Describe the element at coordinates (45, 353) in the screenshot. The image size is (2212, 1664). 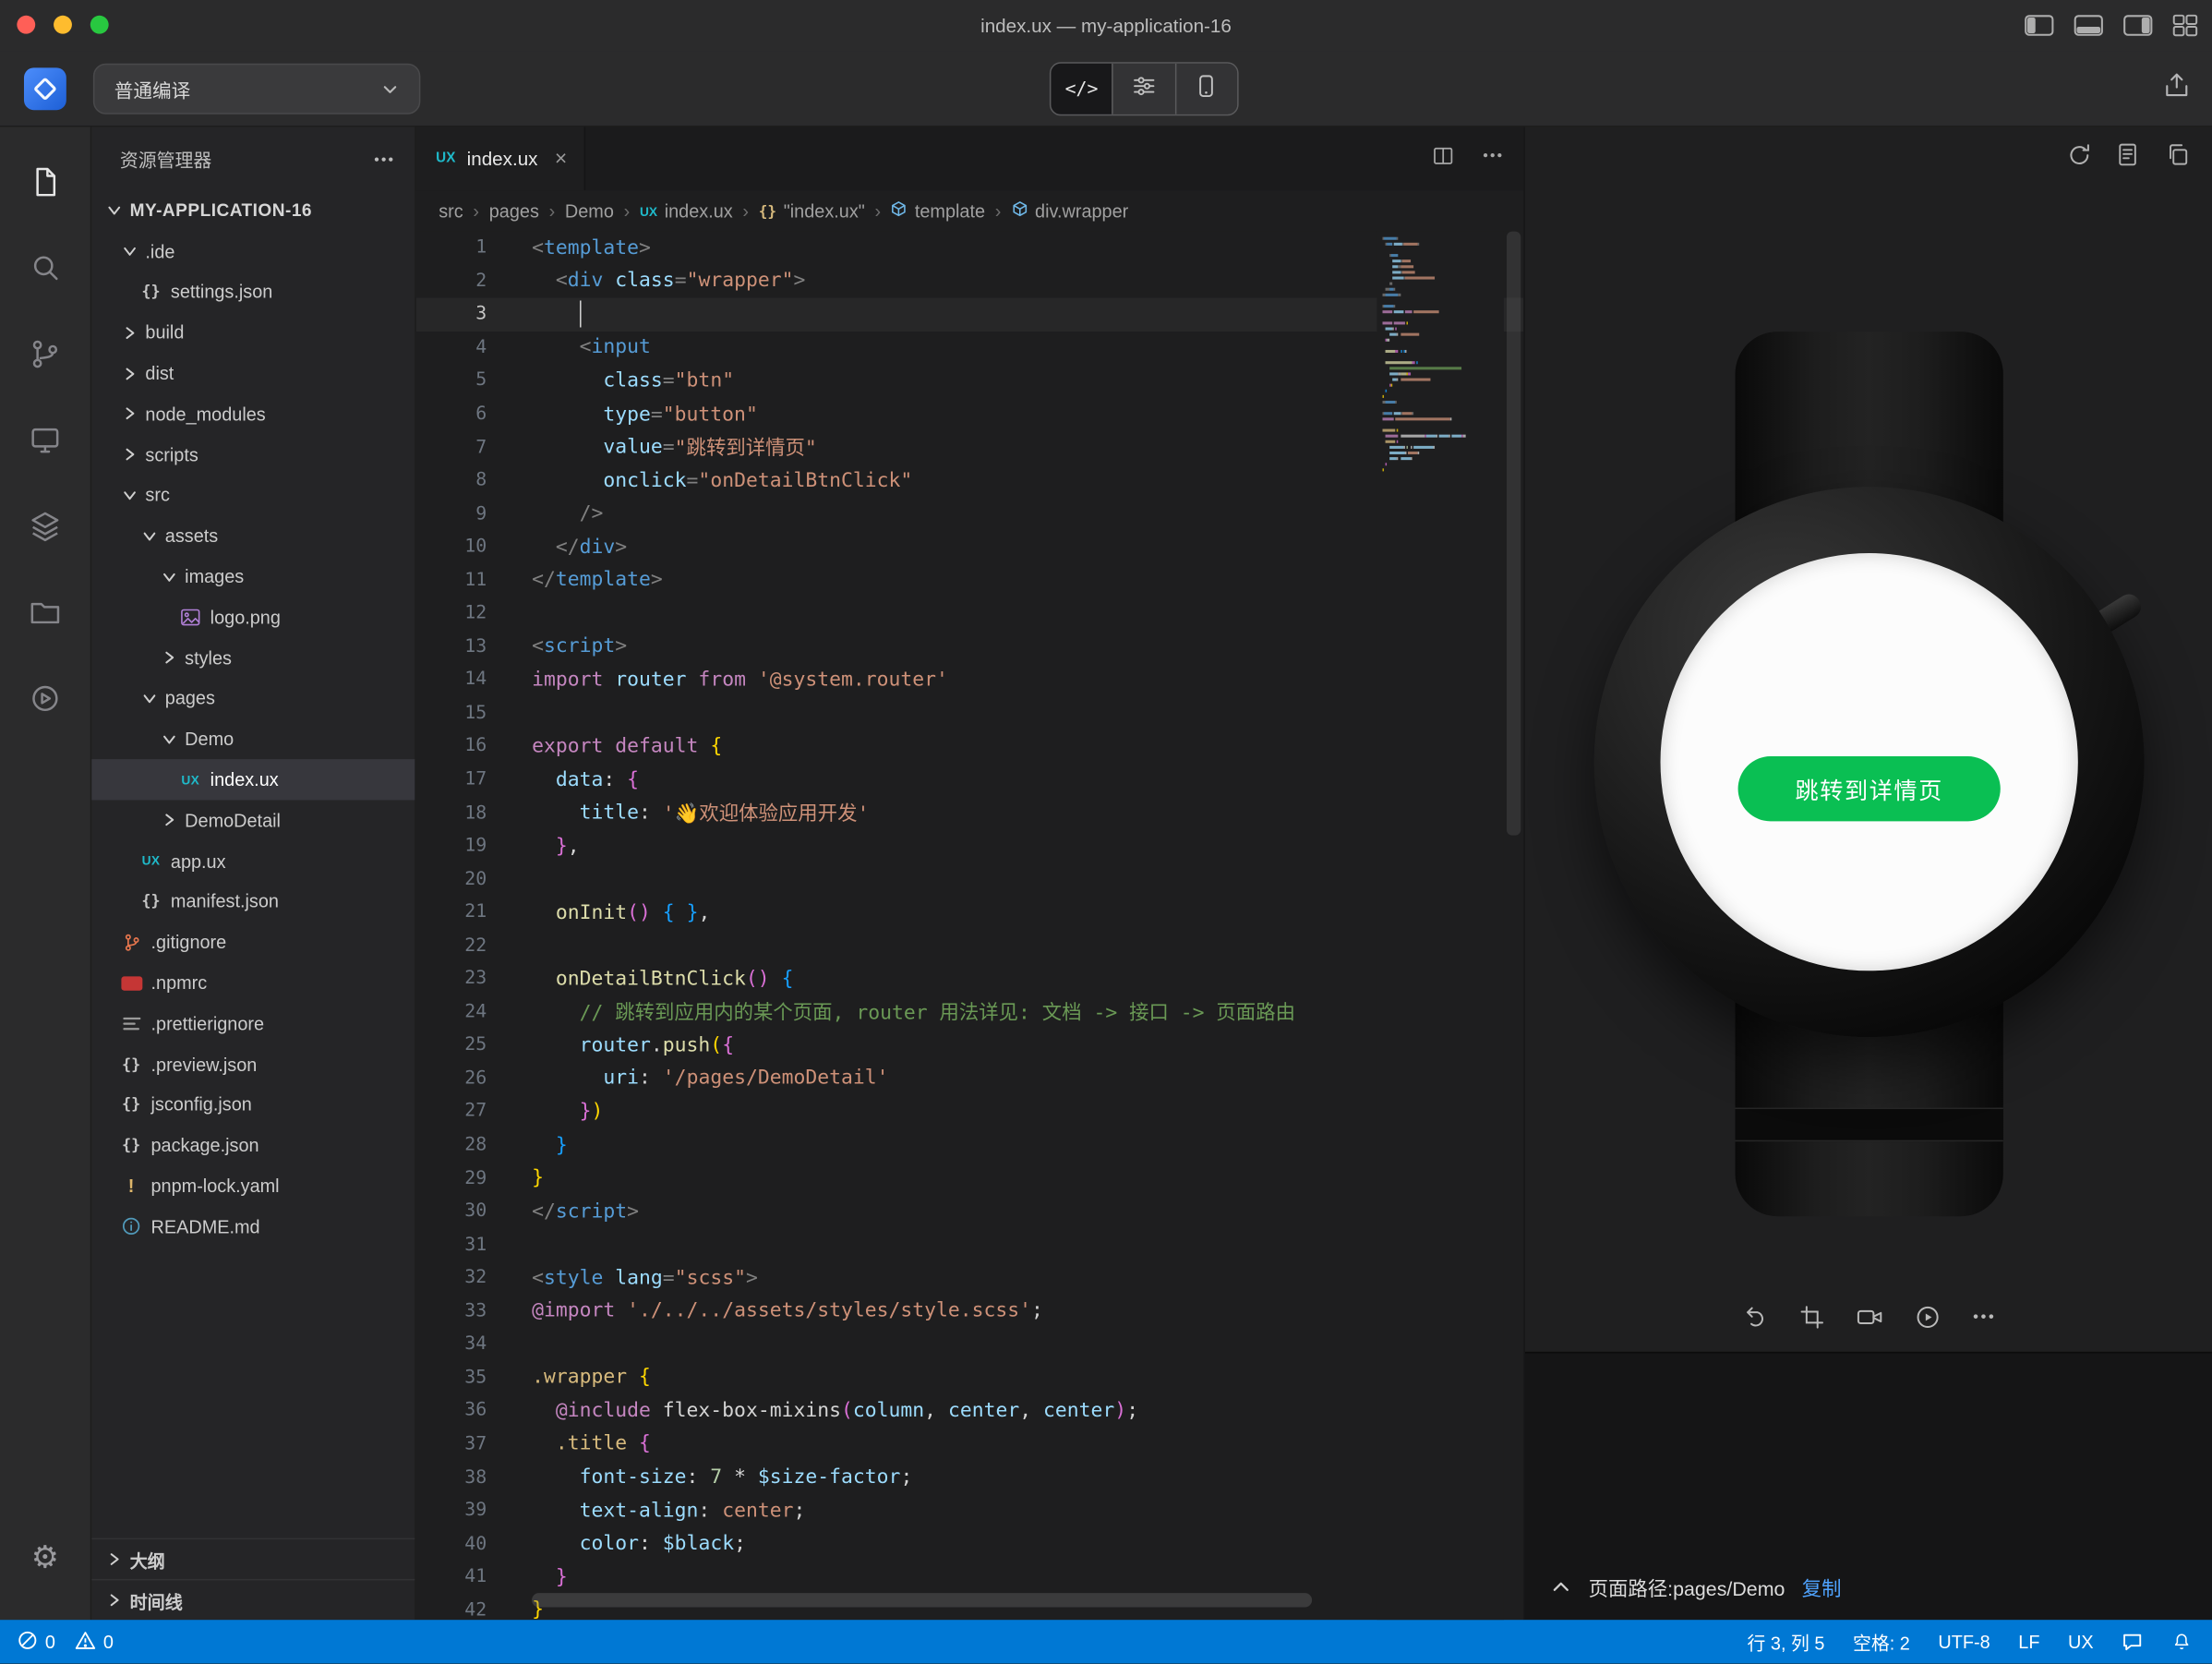
I see `activity-source-control` at that location.